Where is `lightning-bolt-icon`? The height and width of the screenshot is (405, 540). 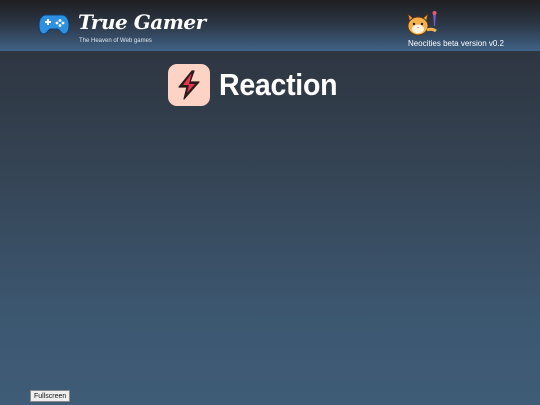
lightning-bolt-icon is located at coordinates (189, 85).